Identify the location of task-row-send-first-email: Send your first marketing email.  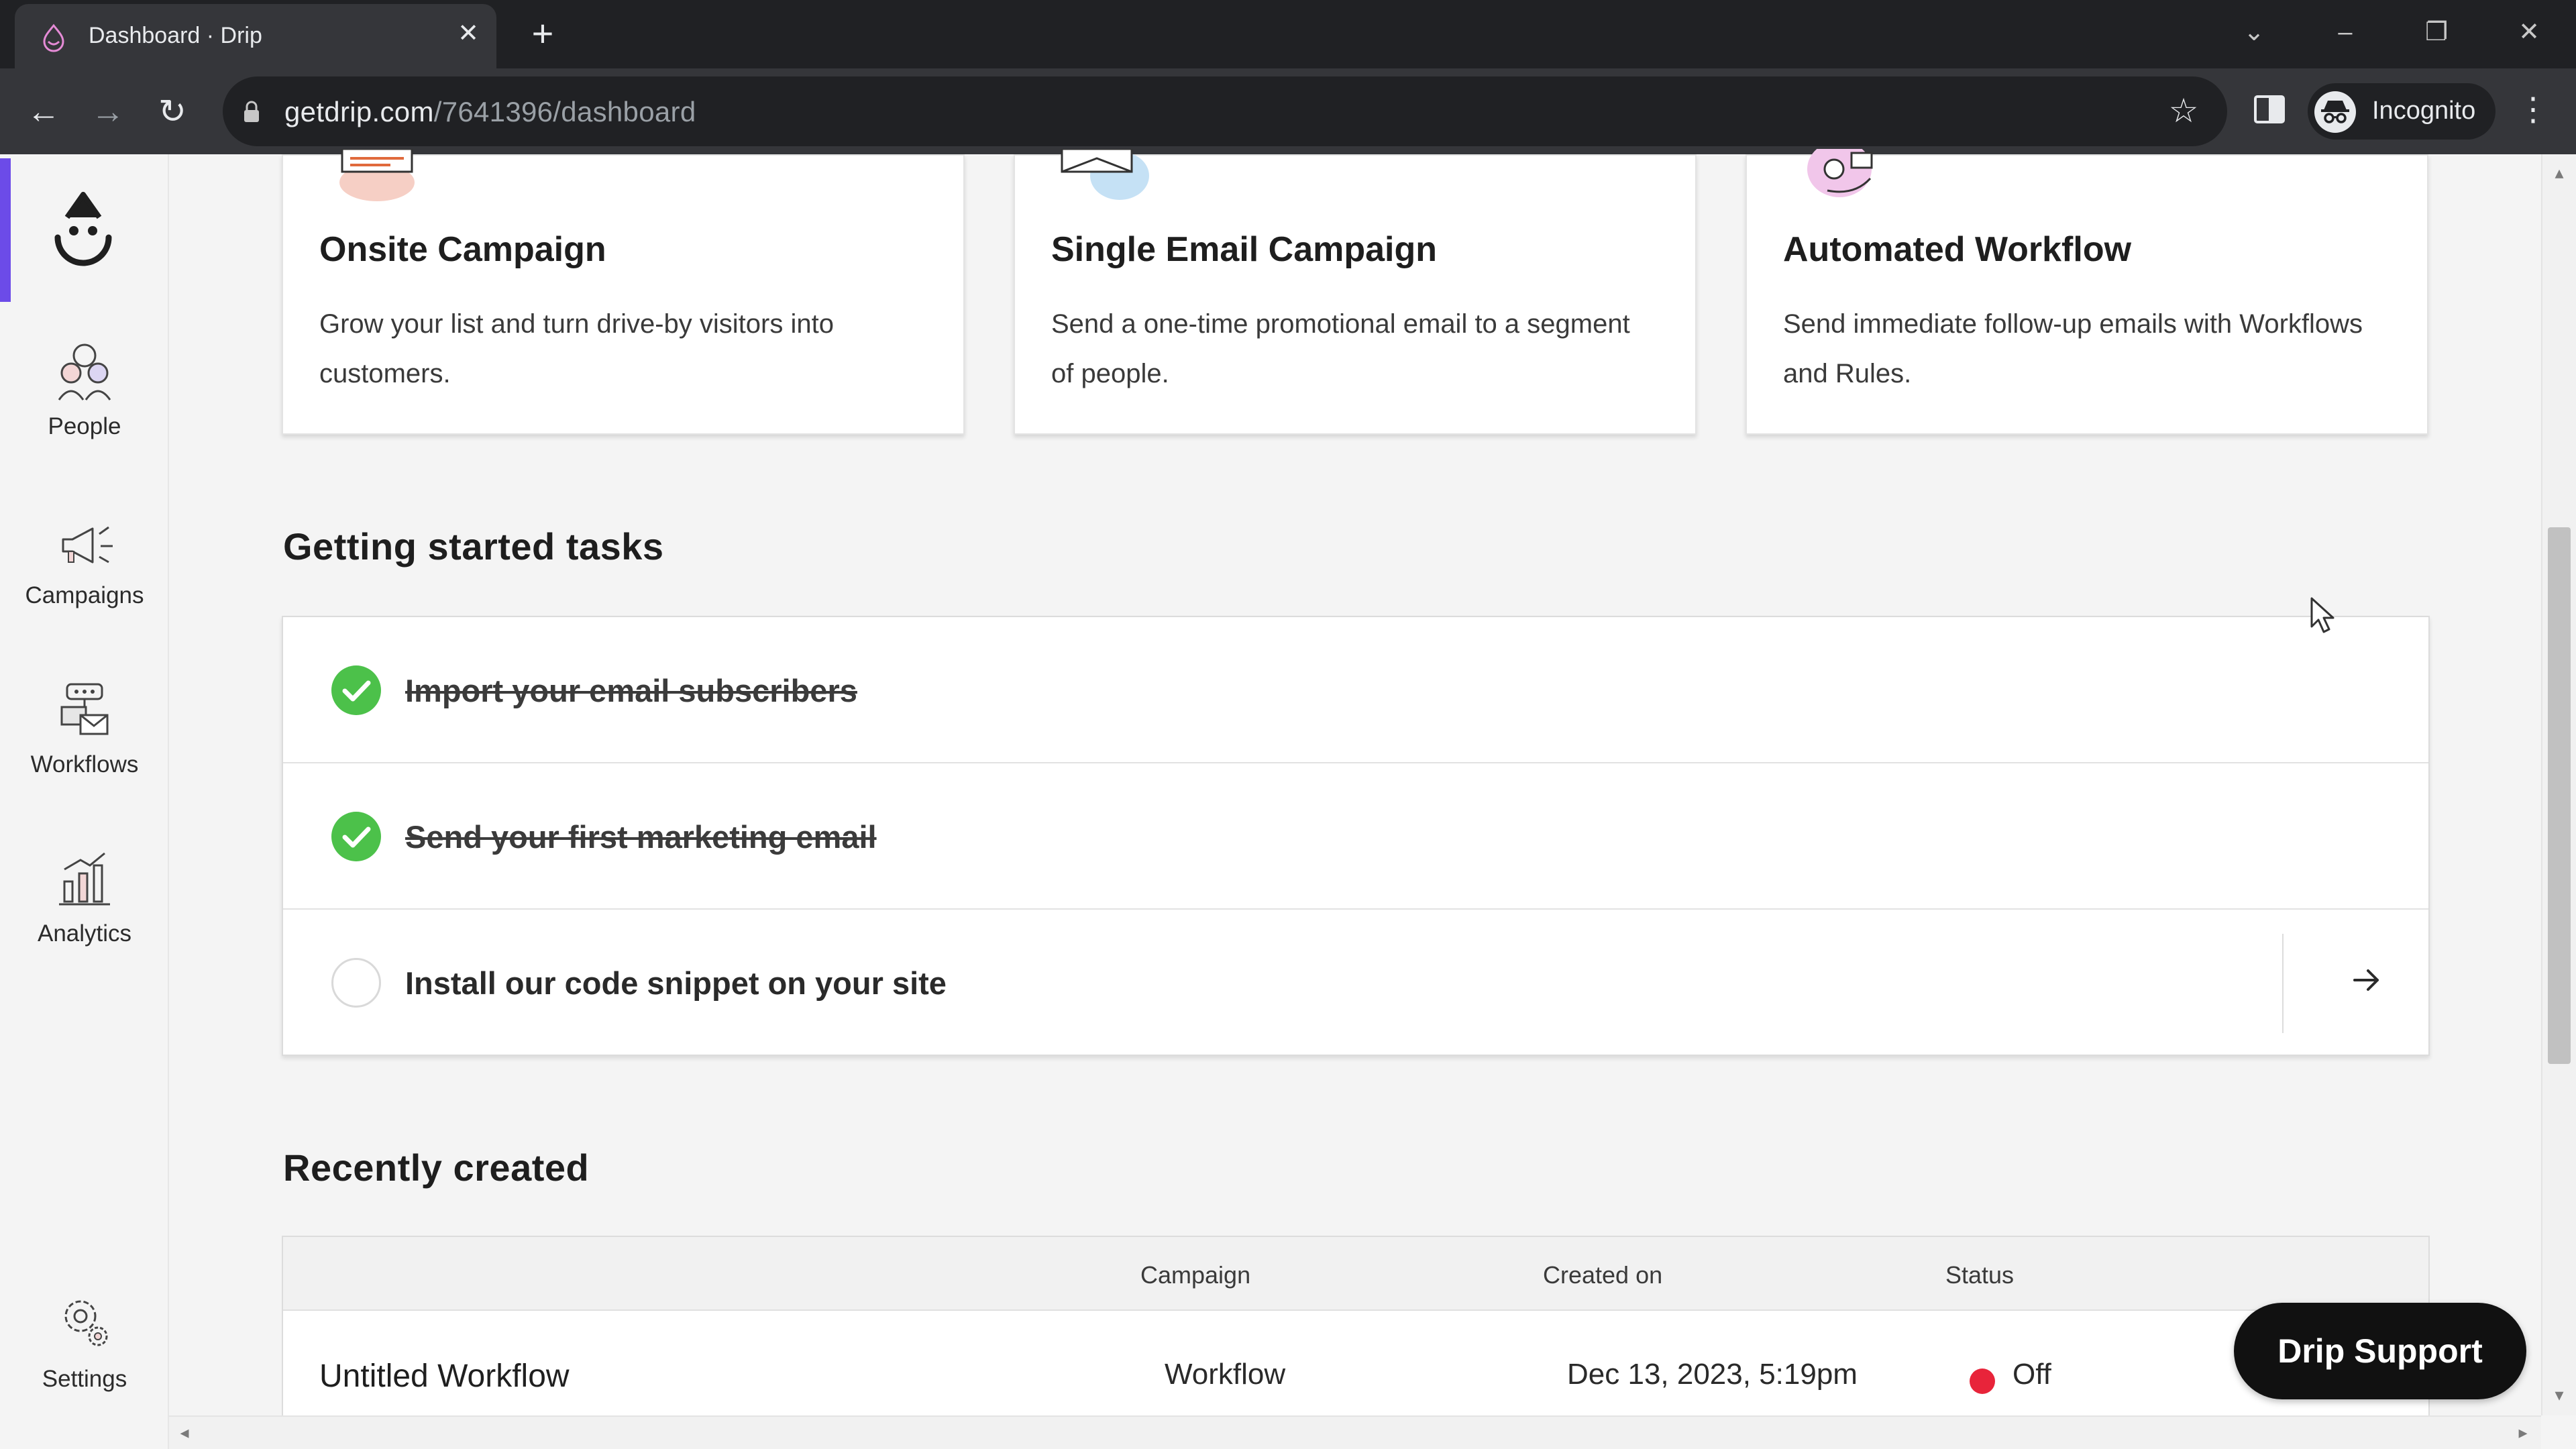
(1355, 836).